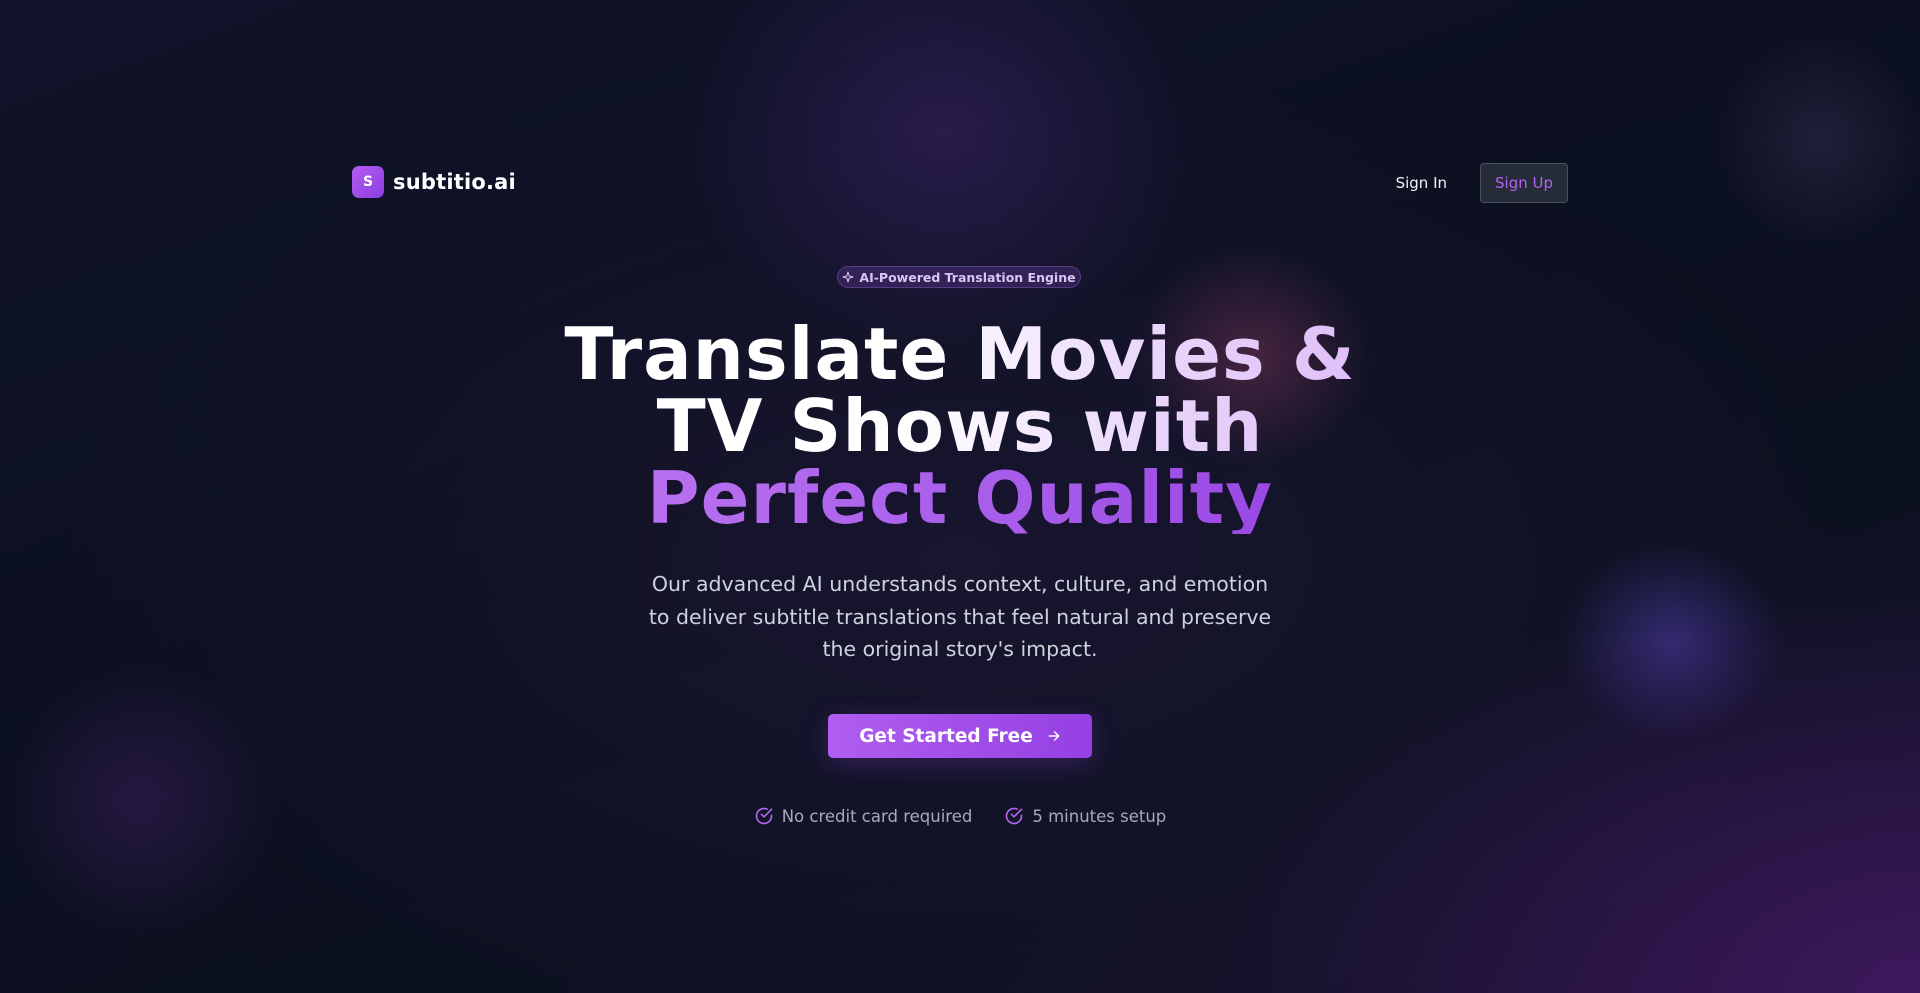 The width and height of the screenshot is (1920, 993). I want to click on cta-label: Get Started Free, so click(946, 736).